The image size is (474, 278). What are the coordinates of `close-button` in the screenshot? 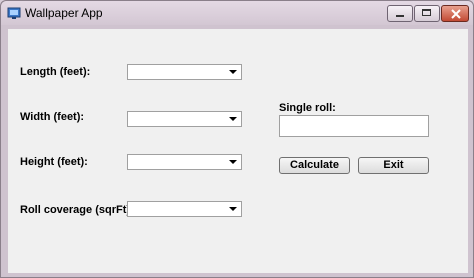 It's located at (455, 13).